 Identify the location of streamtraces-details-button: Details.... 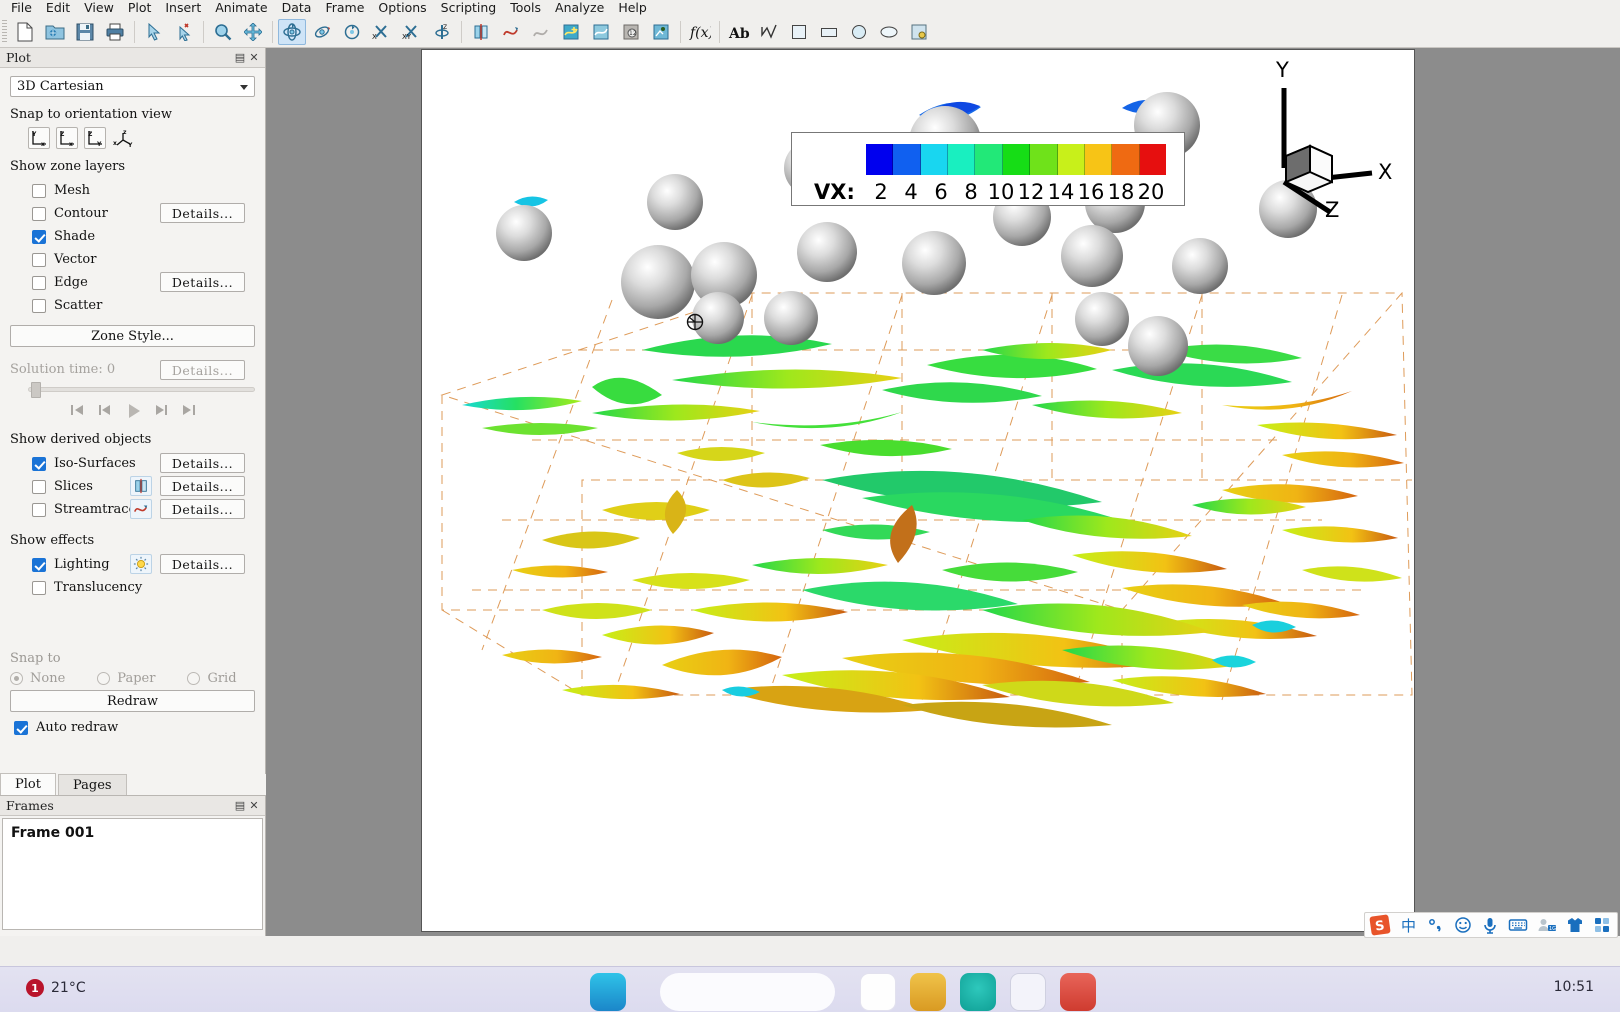
(202, 509).